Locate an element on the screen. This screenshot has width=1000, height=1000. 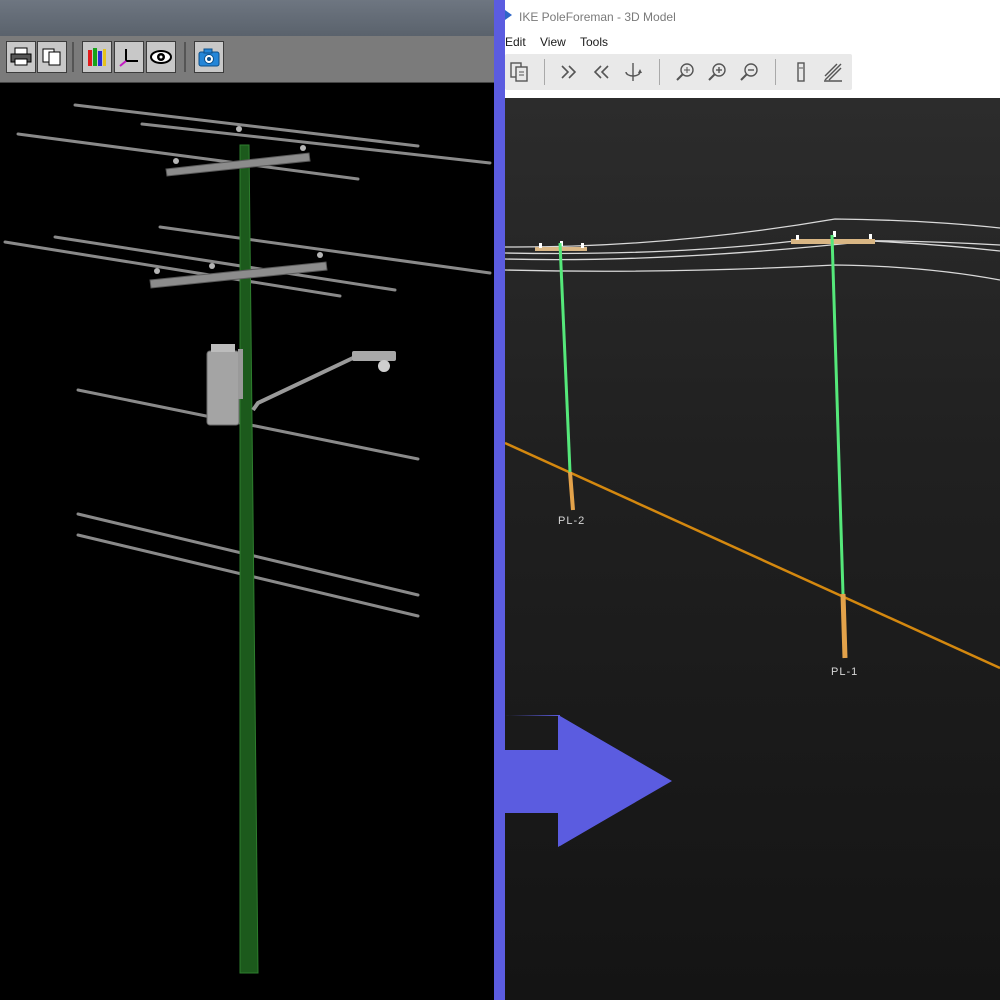
pole-label-pl-2: PL-2 is located at coordinates (572, 521).